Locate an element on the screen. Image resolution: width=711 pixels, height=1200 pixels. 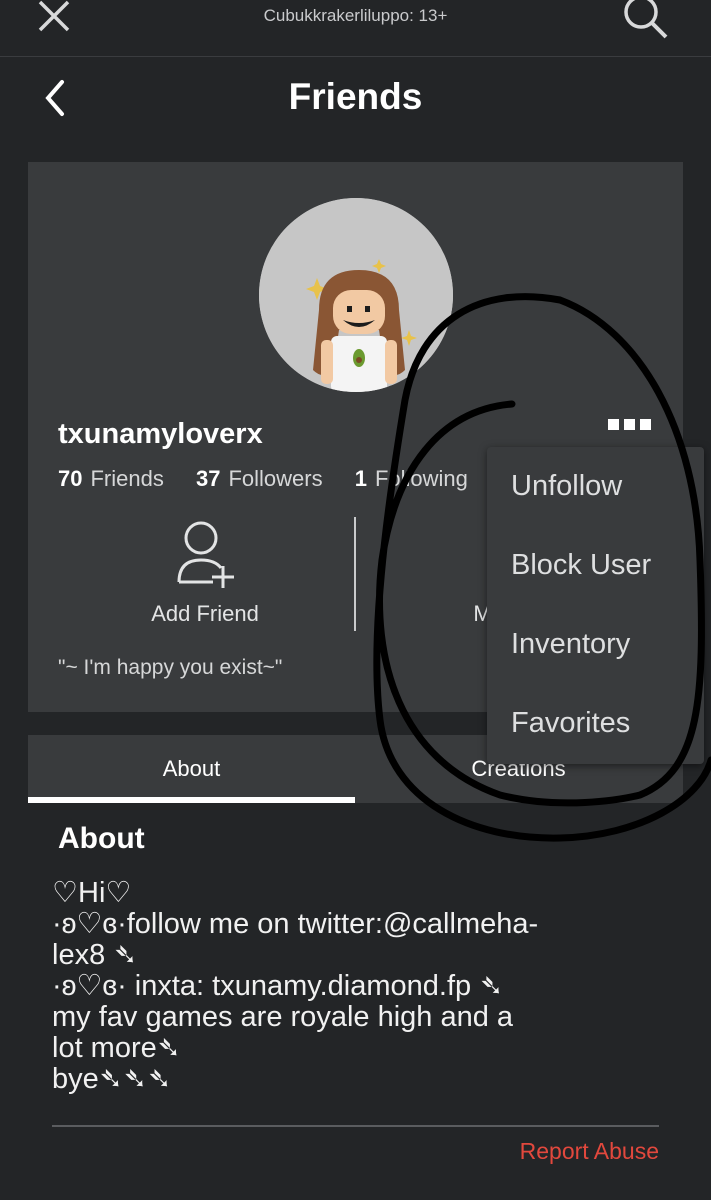
add-friend-button: Add Friend is located at coordinates (205, 572).